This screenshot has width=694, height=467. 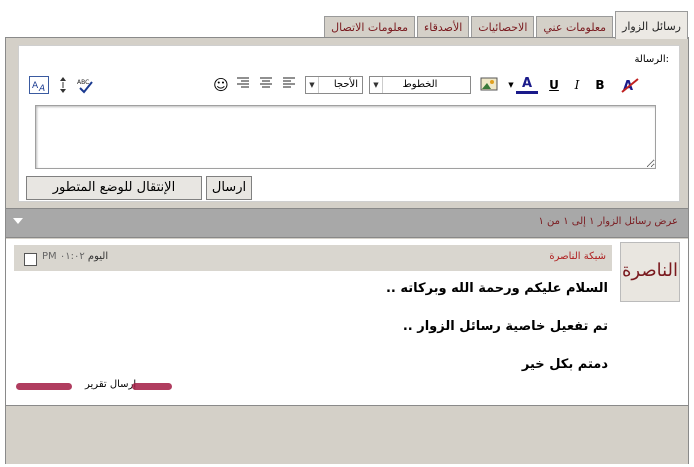 I want to click on messages-header: عرض رسائل الزوار ١ إلى ١ من ١, so click(x=347, y=223).